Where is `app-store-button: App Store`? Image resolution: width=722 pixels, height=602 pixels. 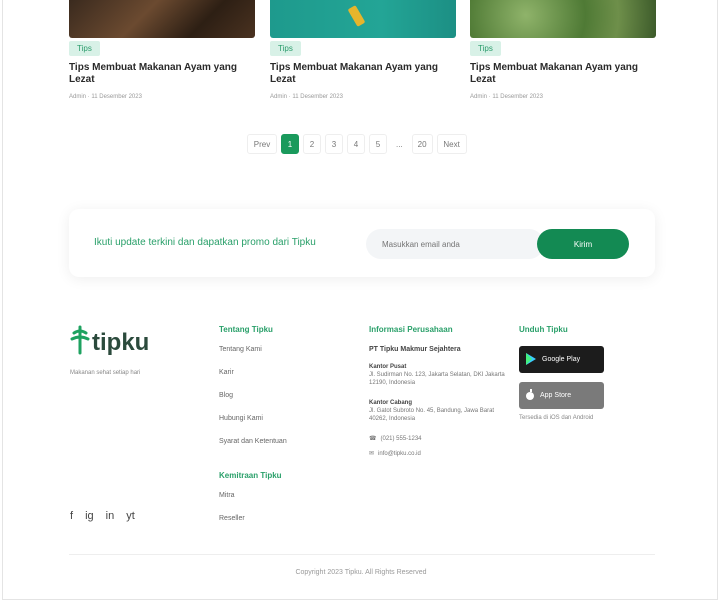
app-store-button: App Store is located at coordinates (561, 395).